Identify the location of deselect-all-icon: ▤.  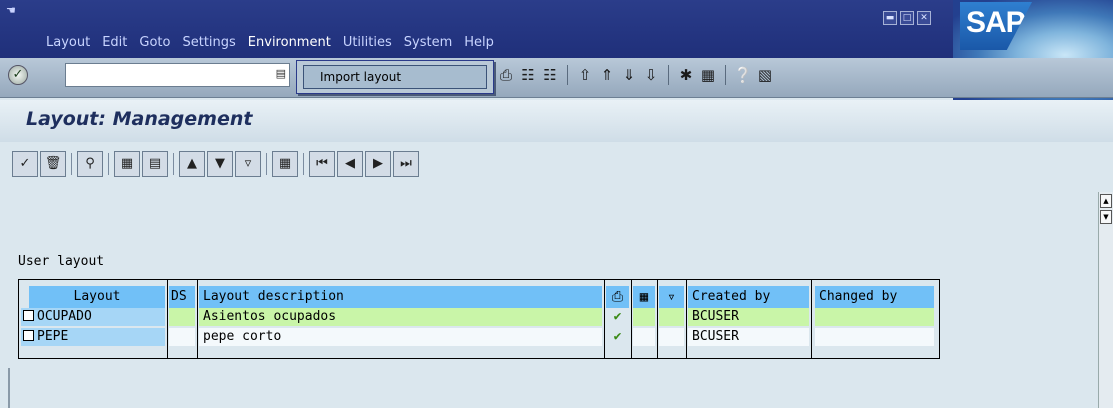
(155, 164).